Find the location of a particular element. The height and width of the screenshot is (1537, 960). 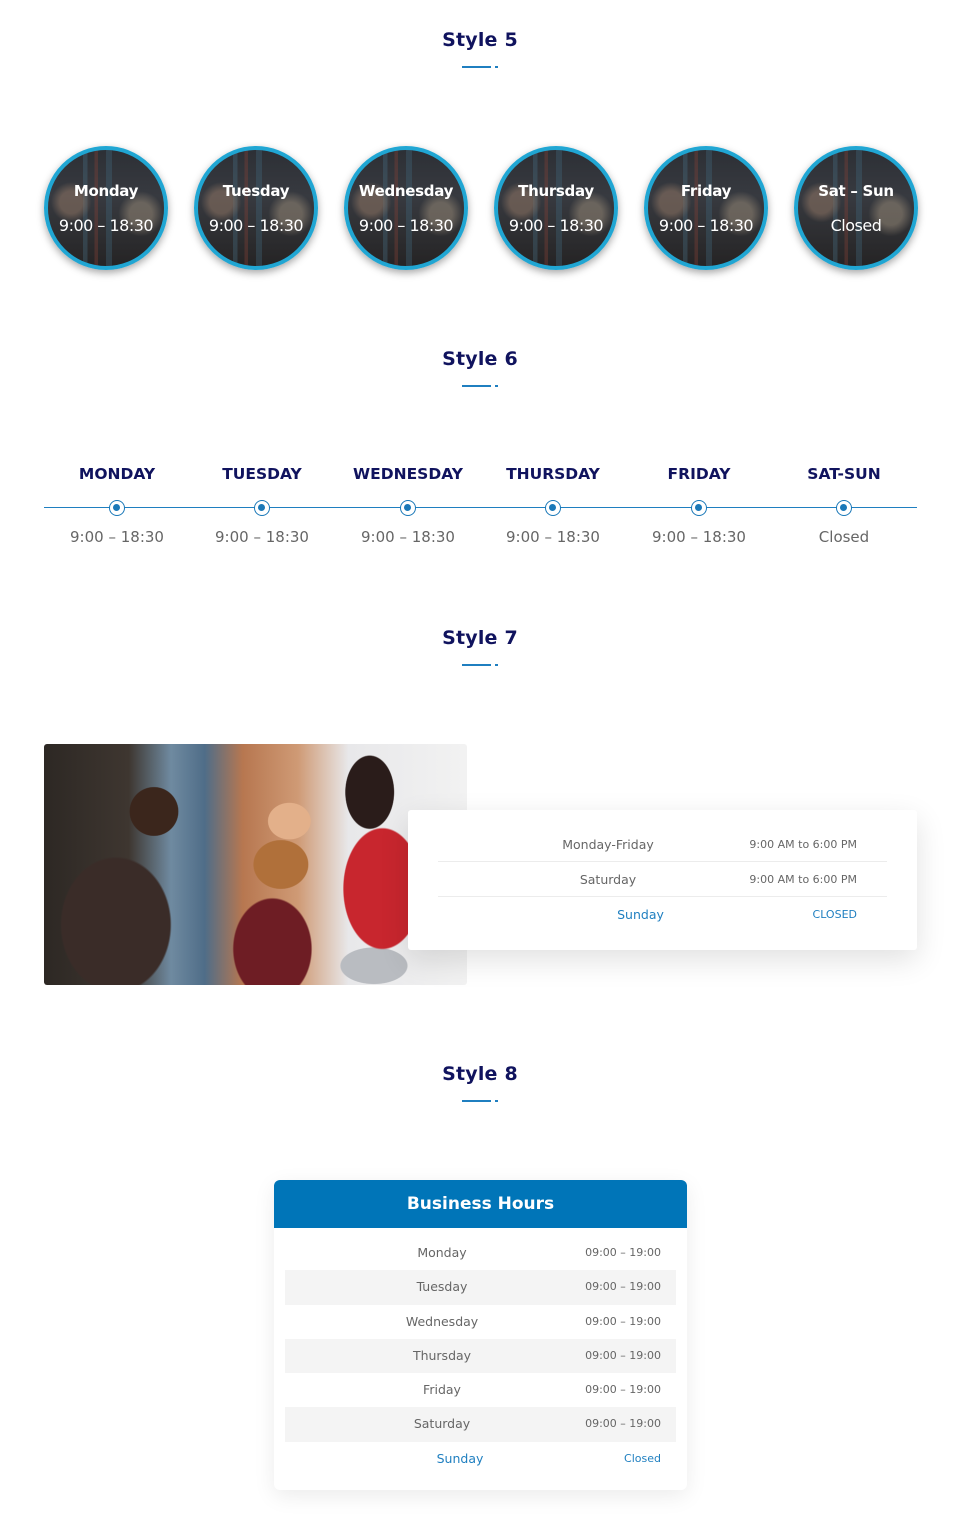

hours-circle-wednesday: Wednesday 9:00 – 18:30 is located at coordinates (406, 208).